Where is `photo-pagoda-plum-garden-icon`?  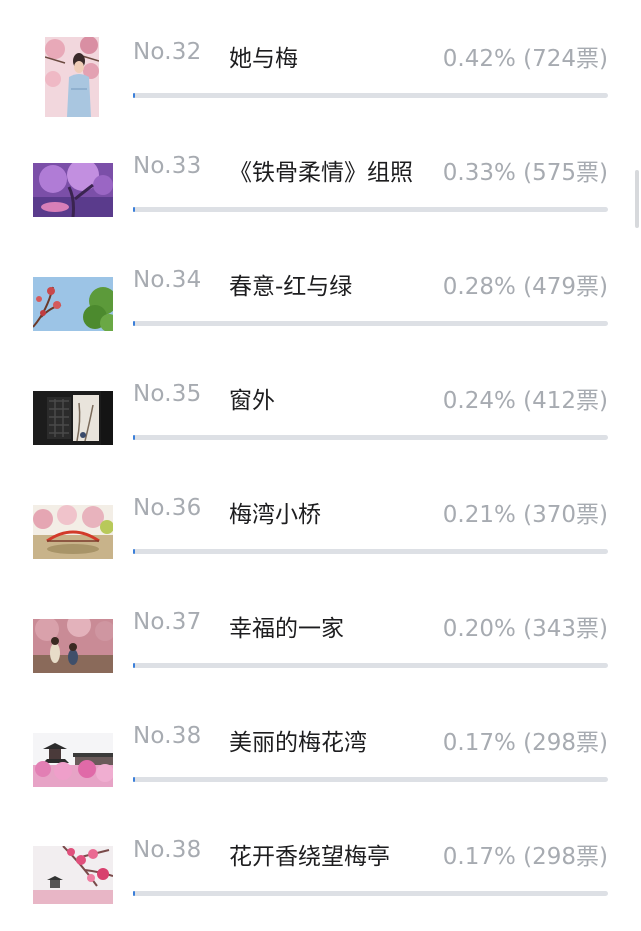 photo-pagoda-plum-garden-icon is located at coordinates (73, 760).